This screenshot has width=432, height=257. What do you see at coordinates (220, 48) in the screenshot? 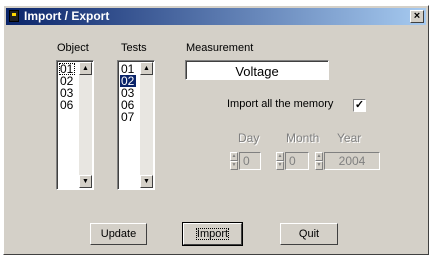
I see `measurement-label: Measurement` at bounding box center [220, 48].